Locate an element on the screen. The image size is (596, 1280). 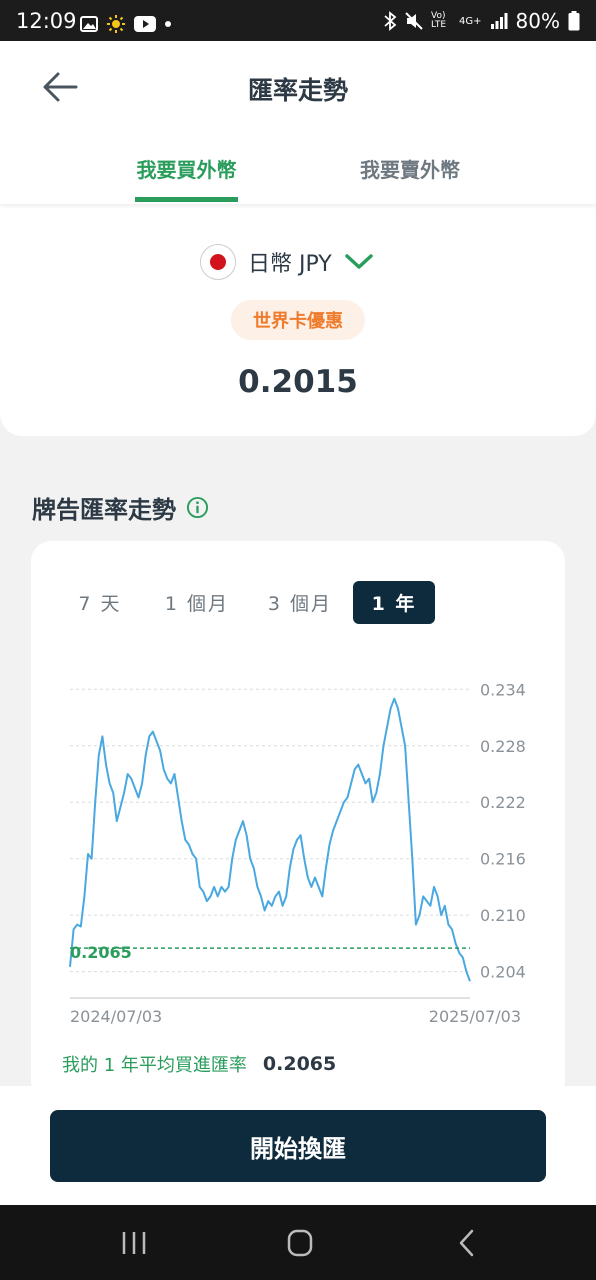
exchange-rate: 0.2015 is located at coordinates (298, 382).